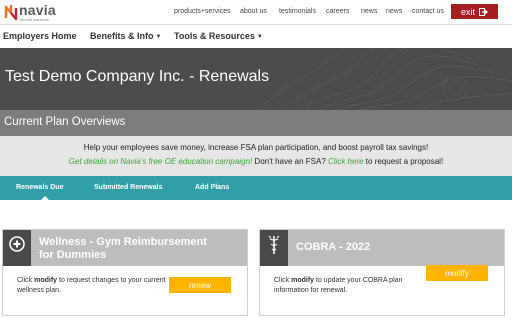 This screenshot has height=322, width=512. Describe the element at coordinates (428, 11) in the screenshot. I see `topnav-contact-us: contact us` at that location.